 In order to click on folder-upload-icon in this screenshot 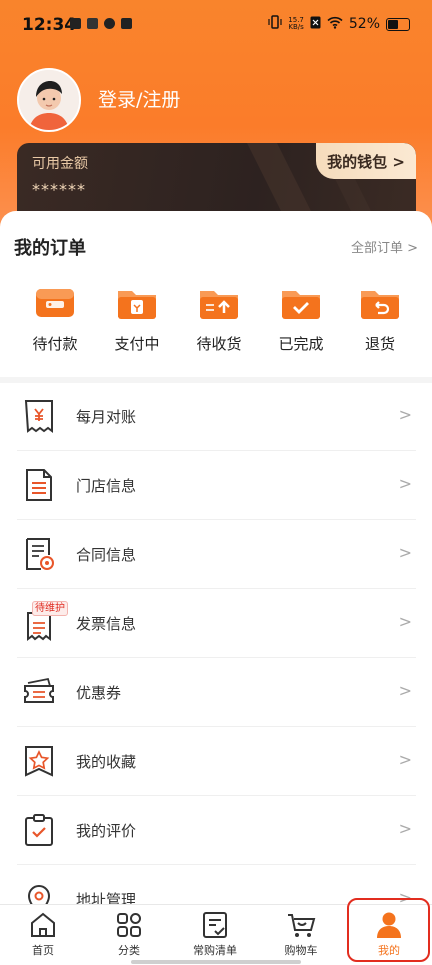, I will do `click(219, 302)`.